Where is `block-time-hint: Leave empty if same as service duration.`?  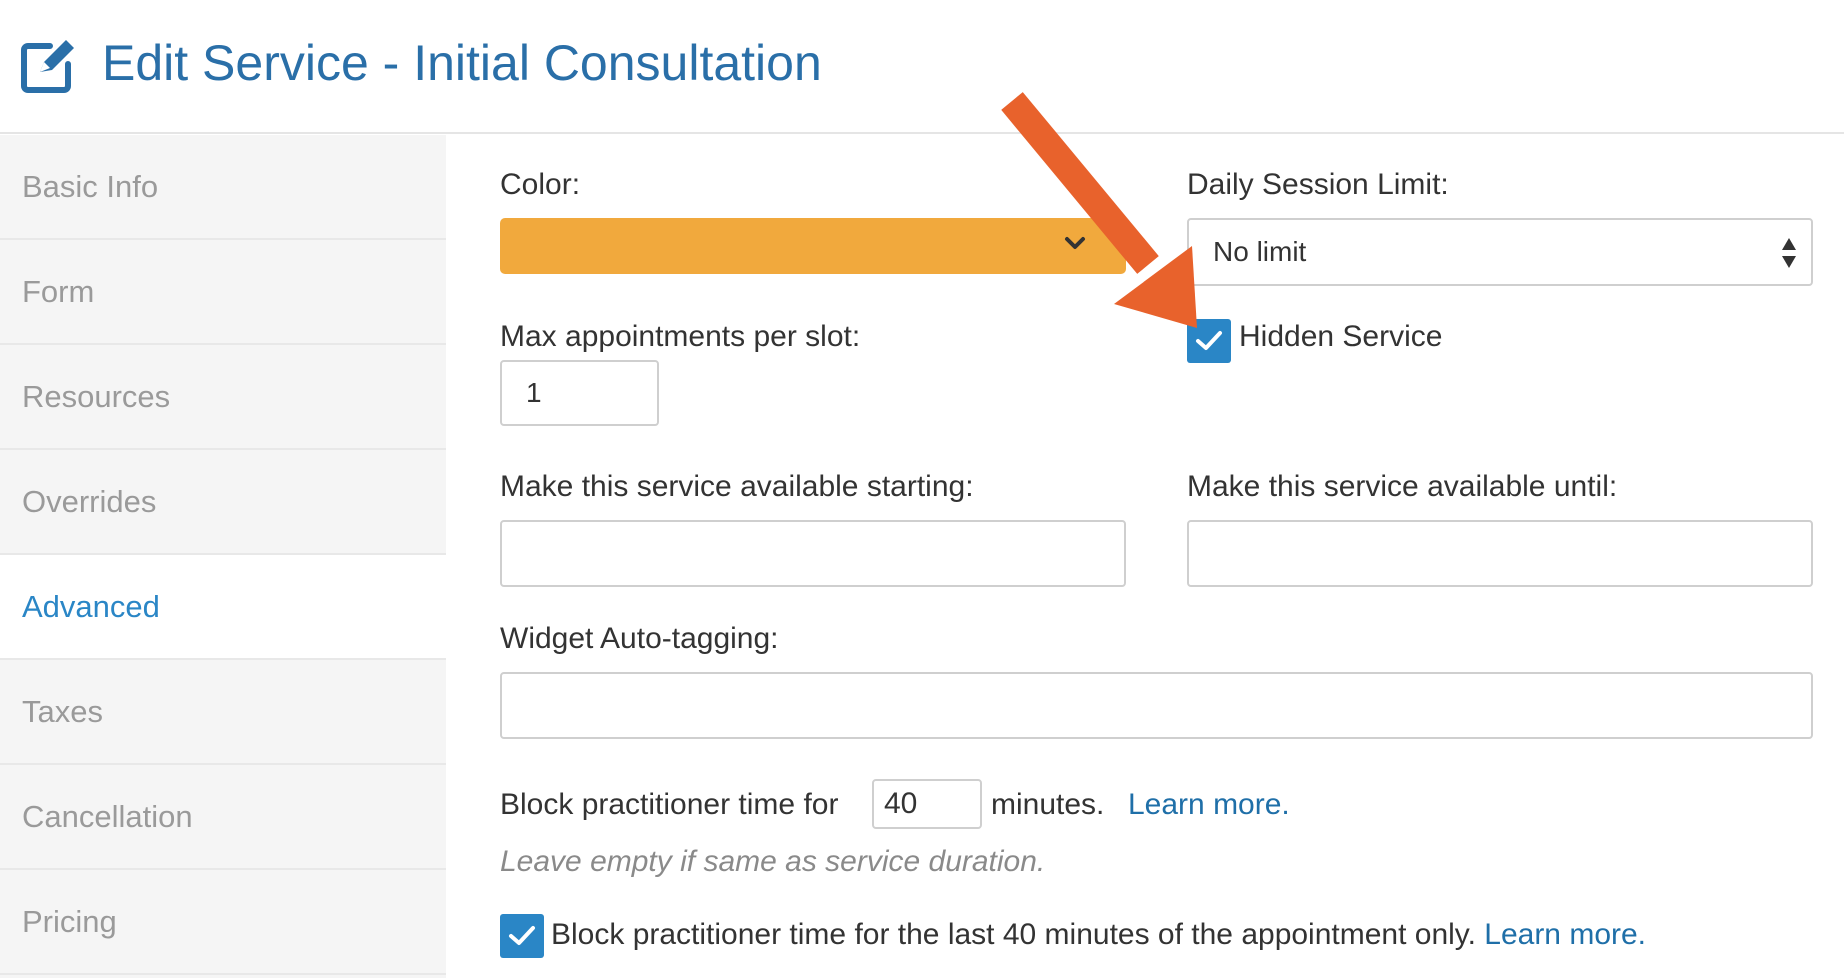
block-time-hint: Leave empty if same as service duration. is located at coordinates (773, 861).